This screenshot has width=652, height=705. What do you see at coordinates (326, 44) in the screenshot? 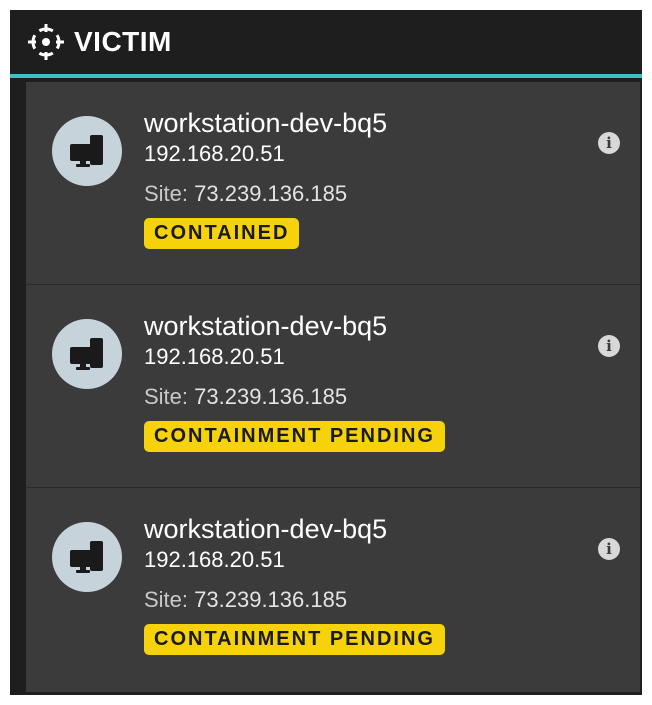
I see `panel-header: VICTIM` at bounding box center [326, 44].